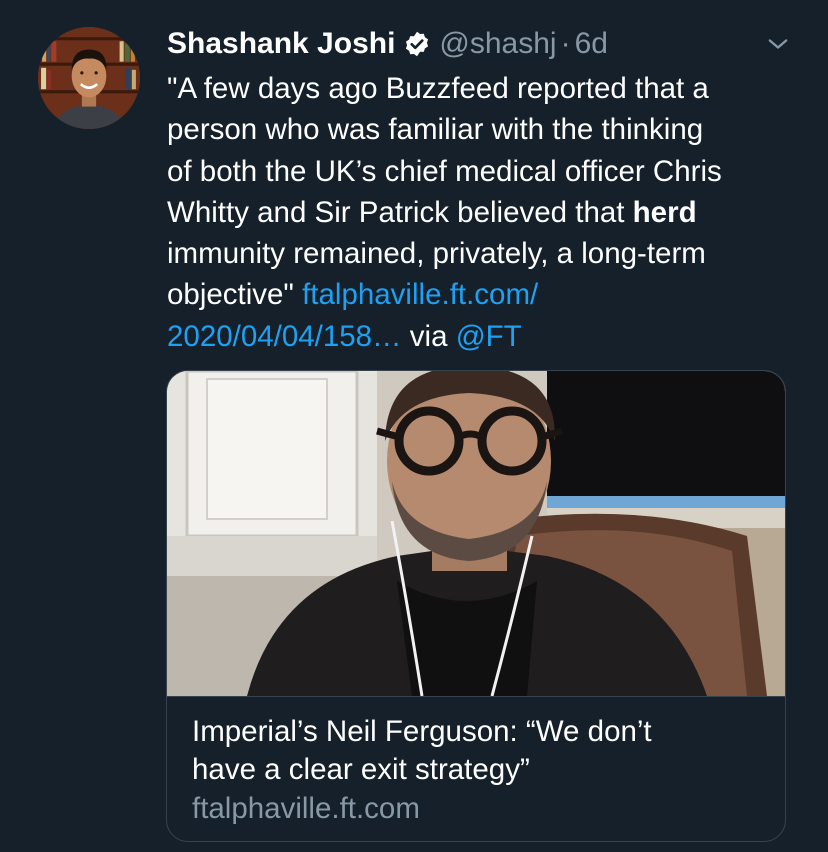  I want to click on author-name: Shashank Joshi, so click(281, 44).